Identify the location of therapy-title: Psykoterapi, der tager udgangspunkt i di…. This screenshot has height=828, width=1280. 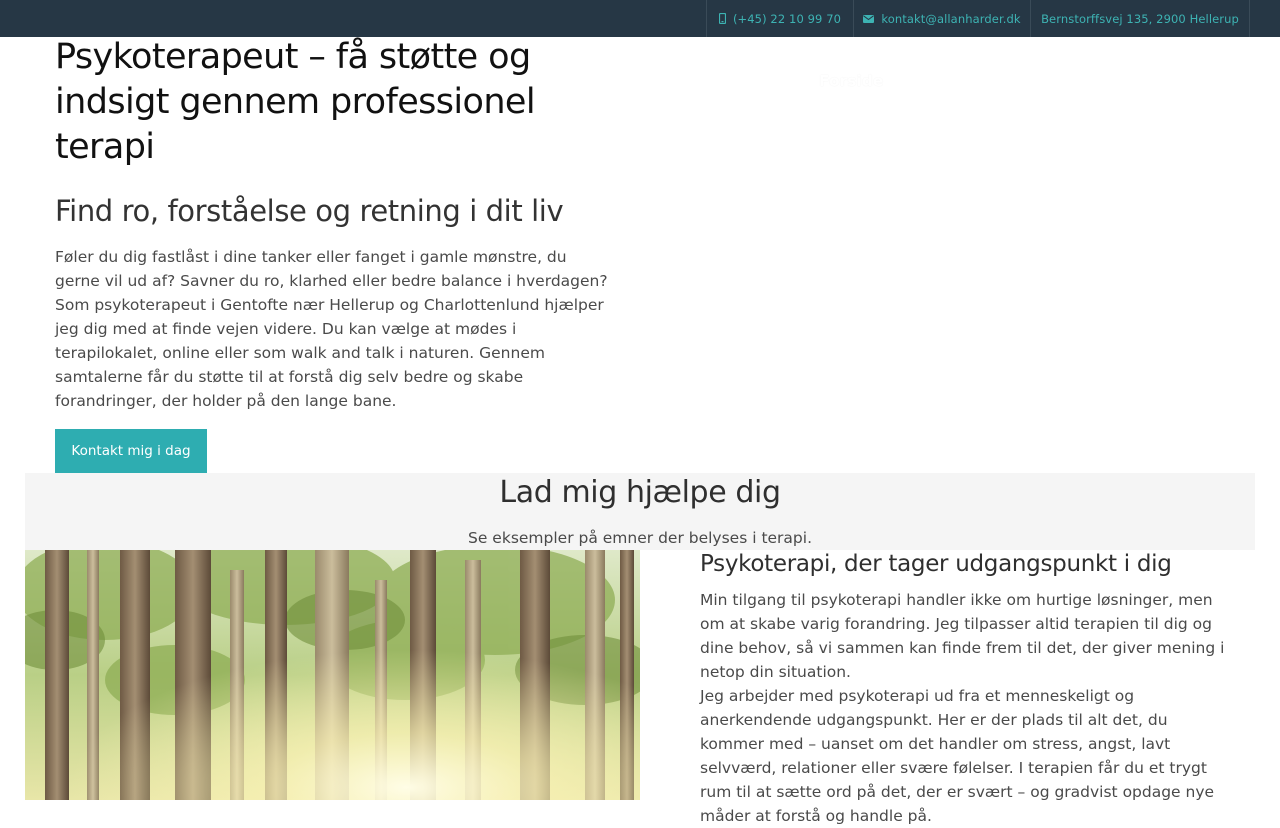
(936, 564).